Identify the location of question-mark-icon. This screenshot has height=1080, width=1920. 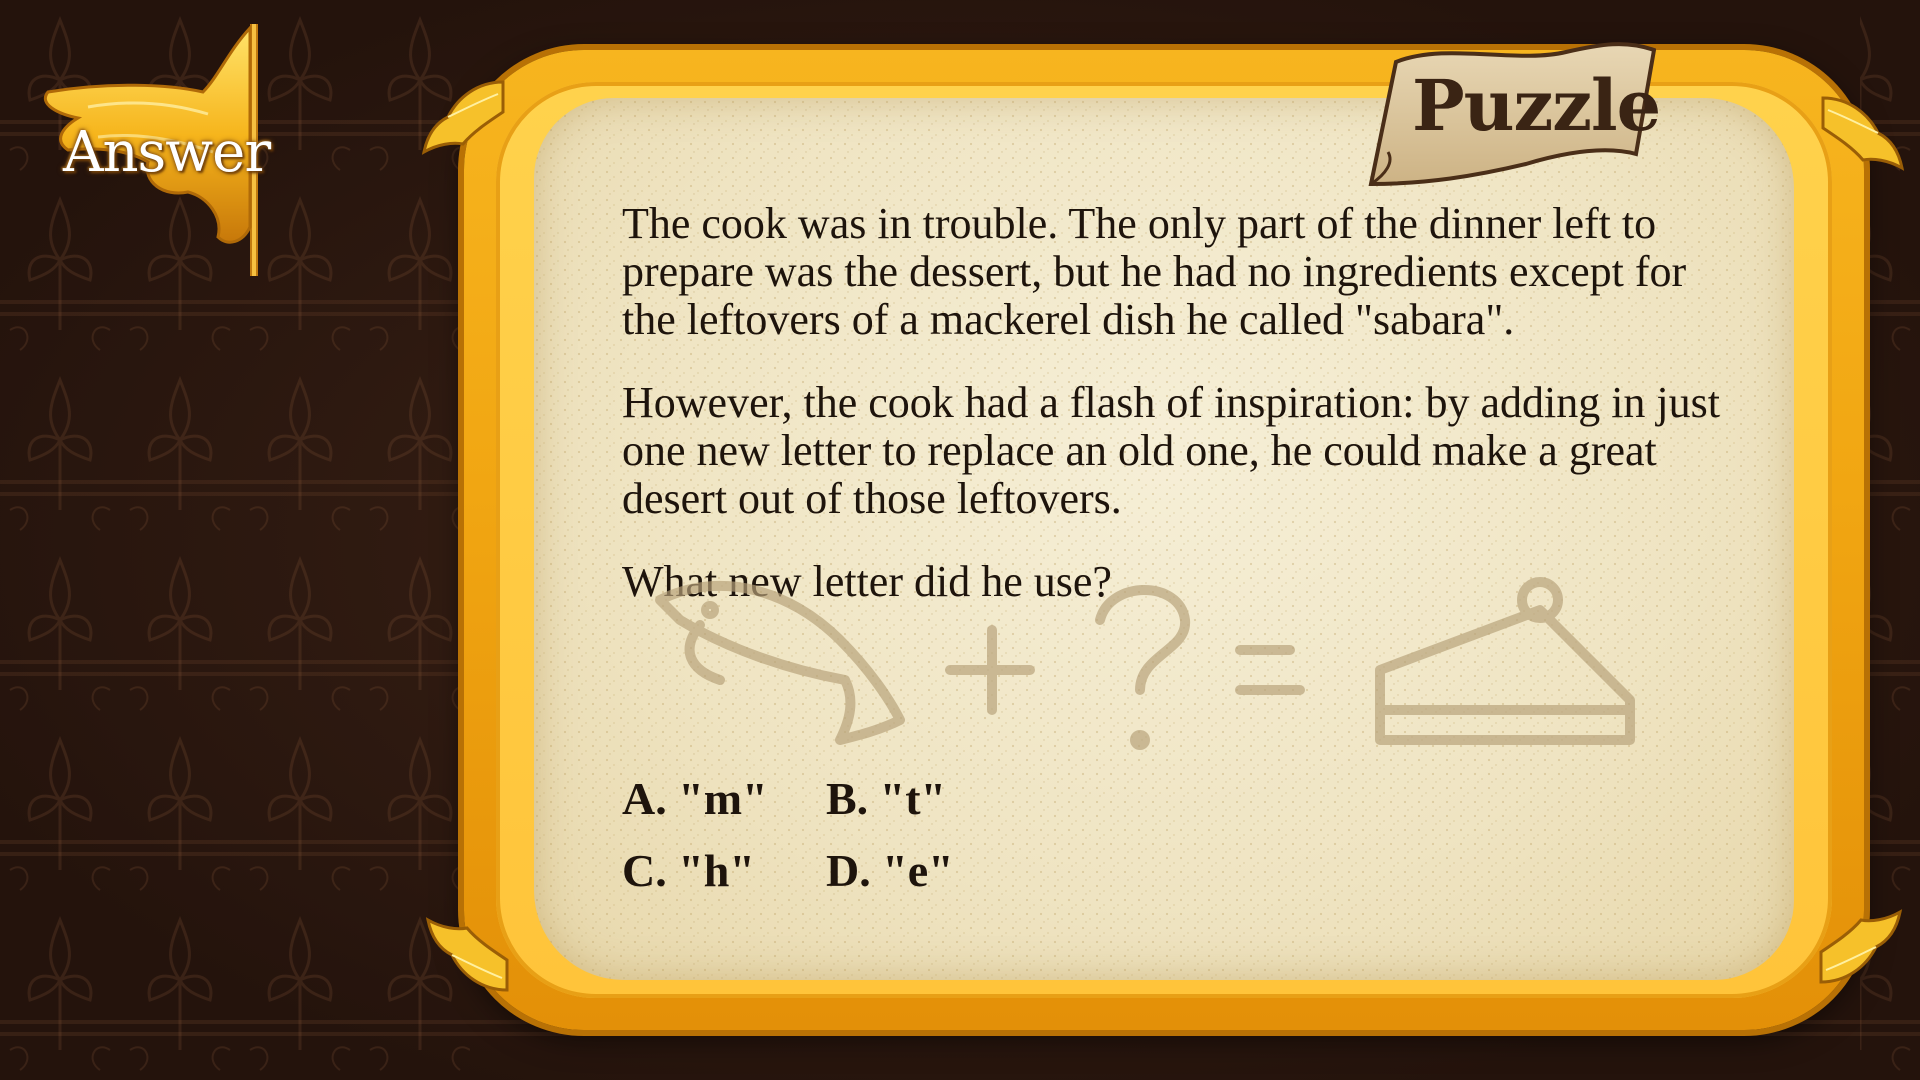
(1143, 667).